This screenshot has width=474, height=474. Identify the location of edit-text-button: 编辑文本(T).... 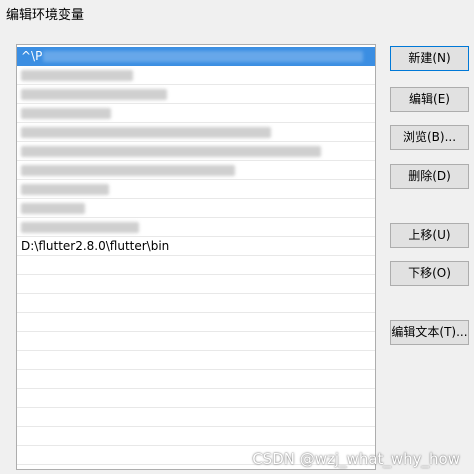
(429, 332).